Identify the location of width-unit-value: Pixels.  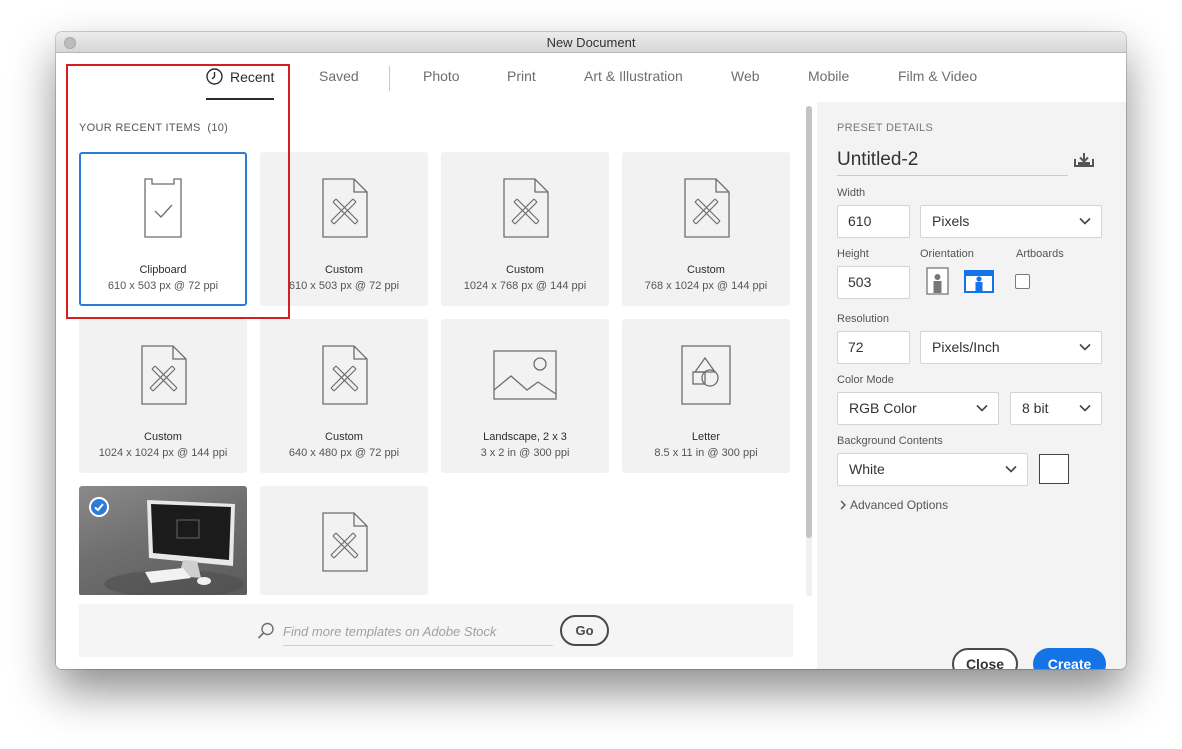
(951, 221).